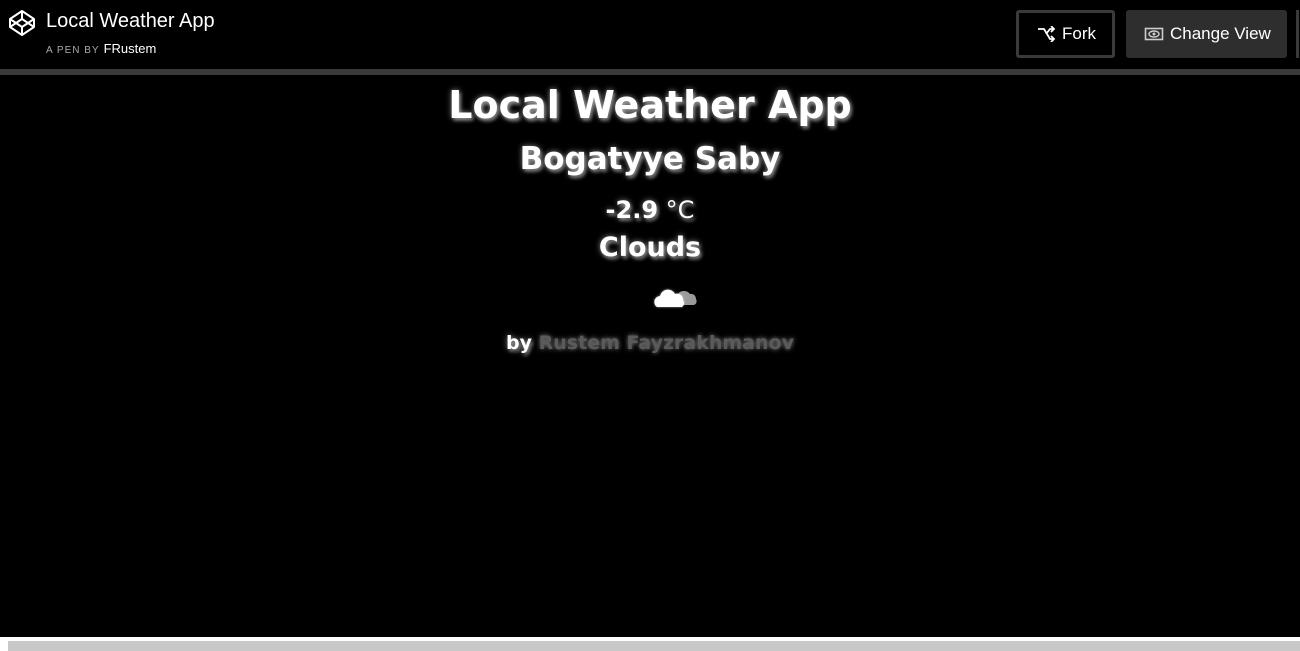 The height and width of the screenshot is (651, 1300). I want to click on horizontal-scrollbar, so click(650, 644).